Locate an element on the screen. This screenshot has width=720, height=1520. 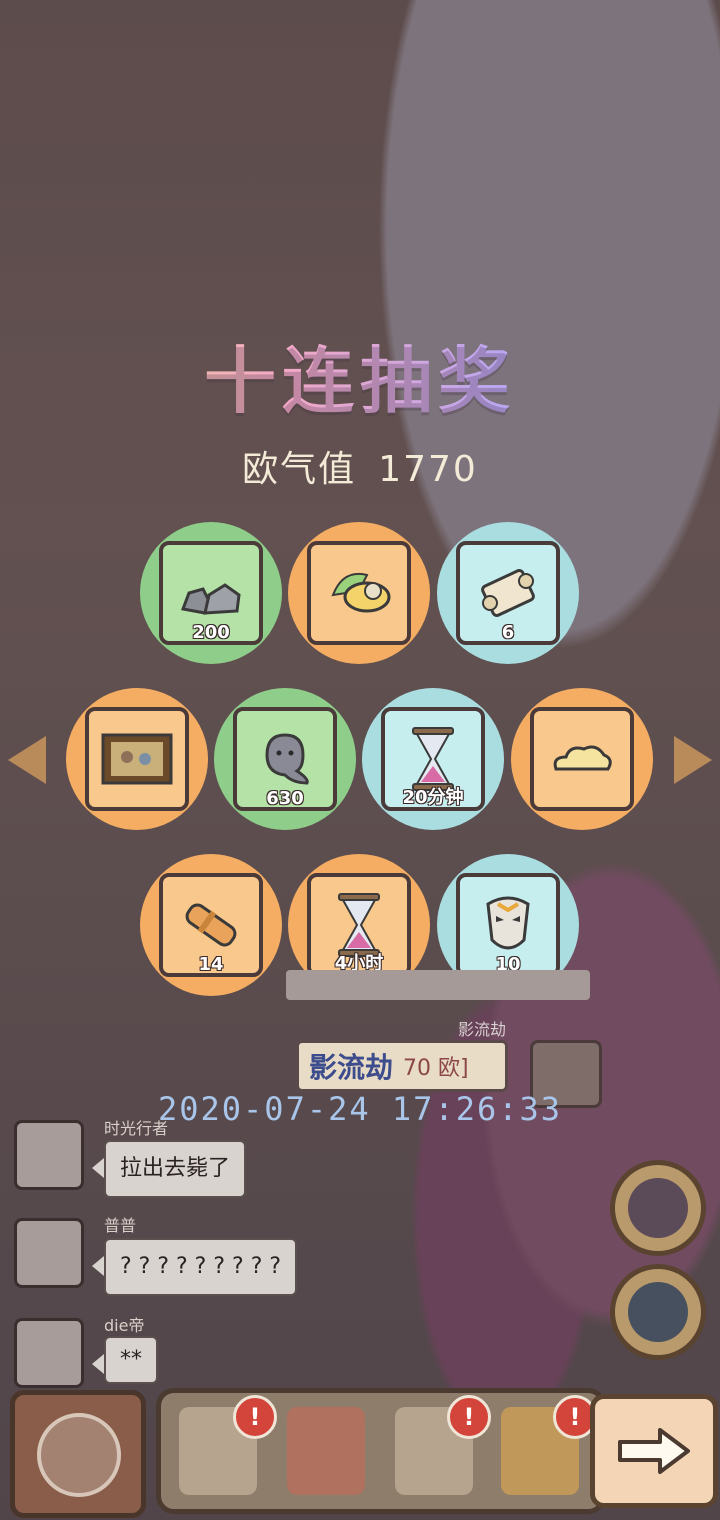
cancel-button is located at coordinates (78, 1454).